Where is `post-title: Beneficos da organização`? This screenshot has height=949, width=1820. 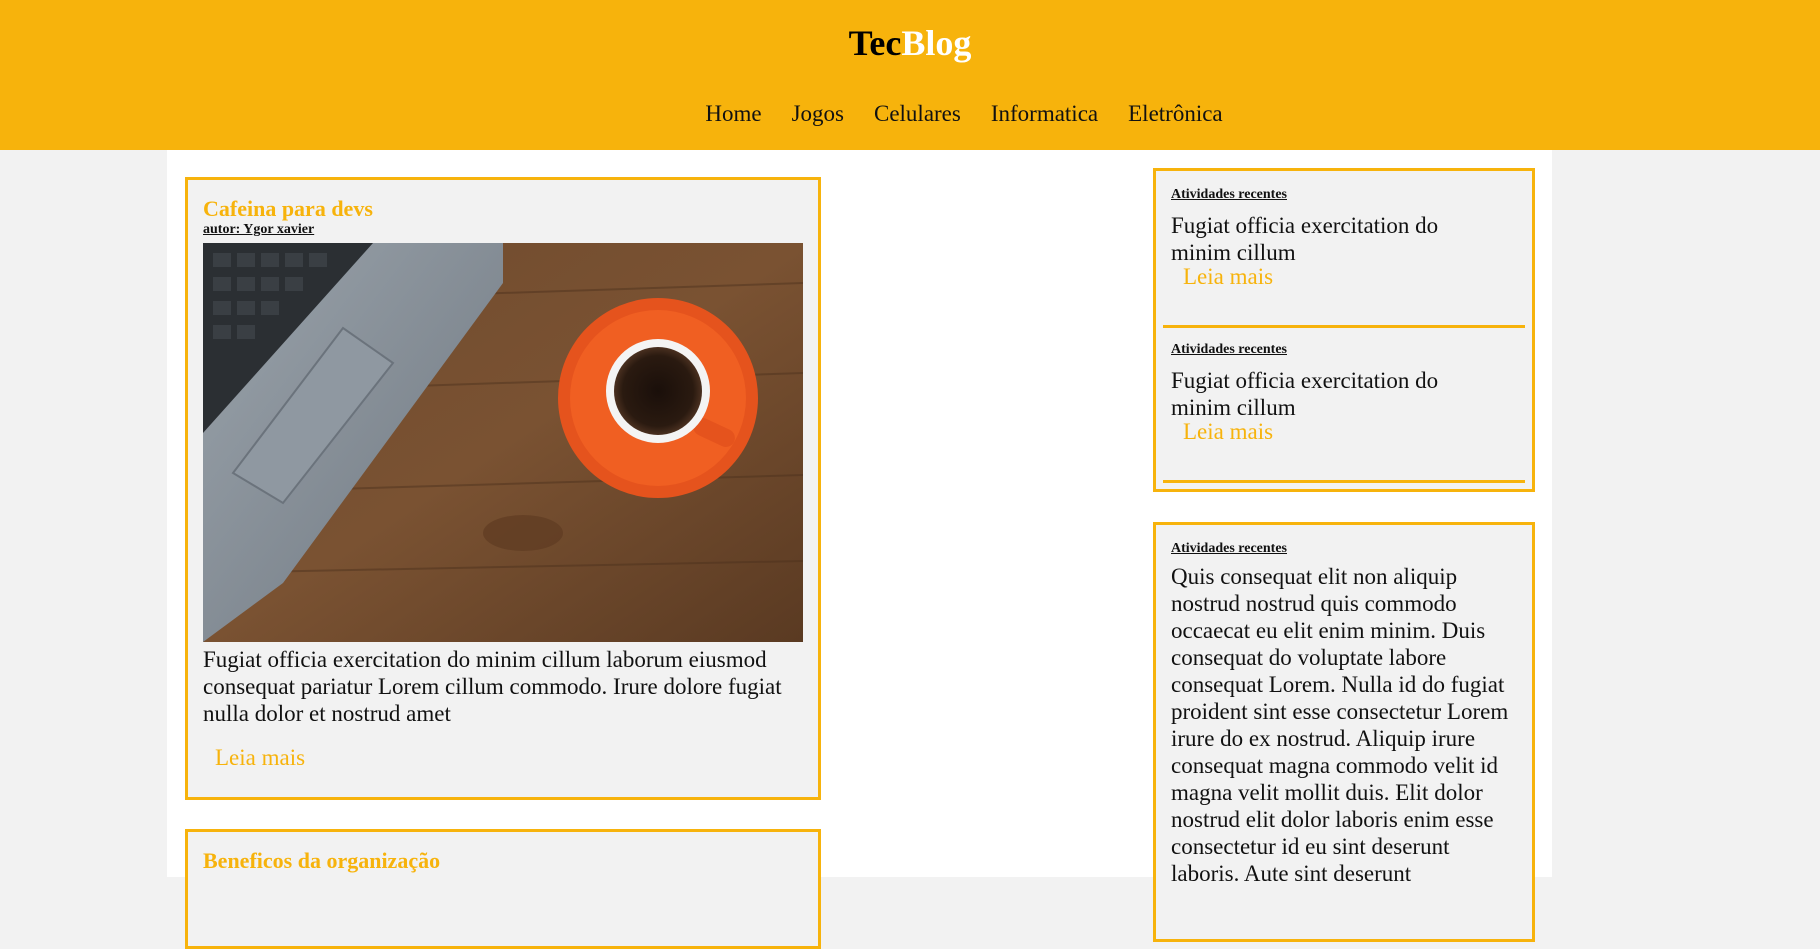
post-title: Beneficos da organização is located at coordinates (321, 861).